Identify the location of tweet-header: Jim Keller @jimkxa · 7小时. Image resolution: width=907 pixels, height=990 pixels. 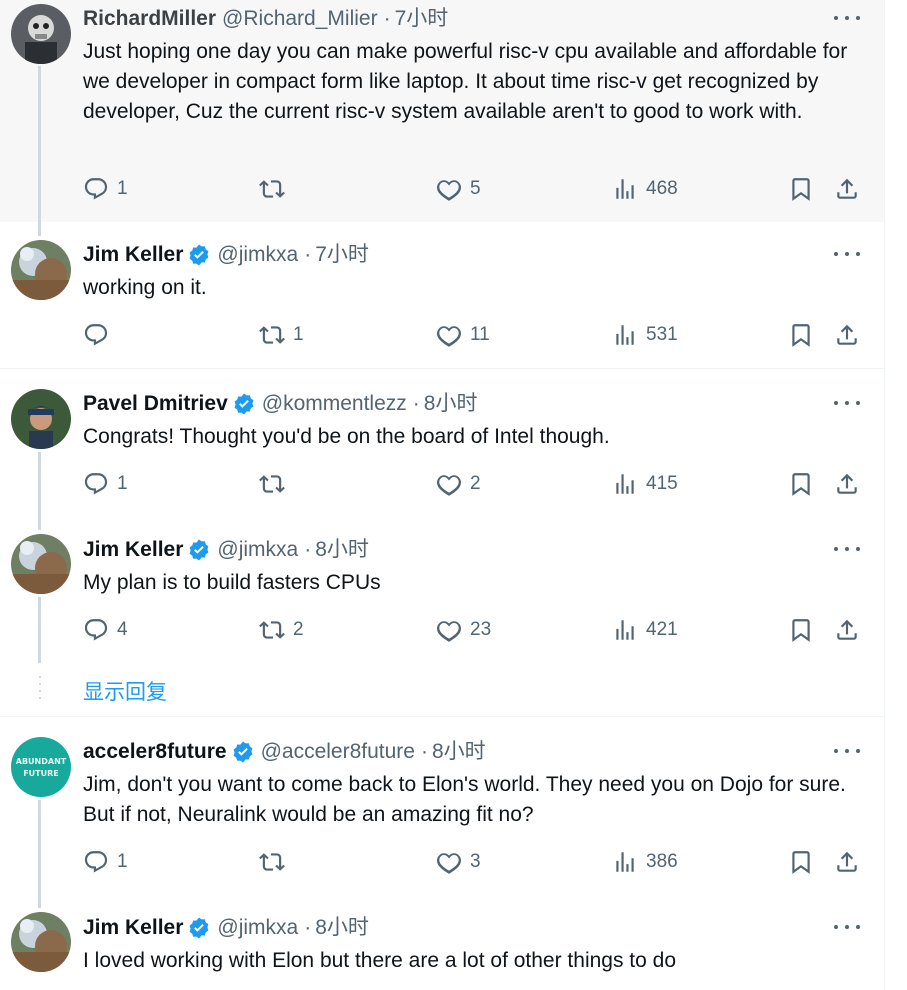
(226, 255).